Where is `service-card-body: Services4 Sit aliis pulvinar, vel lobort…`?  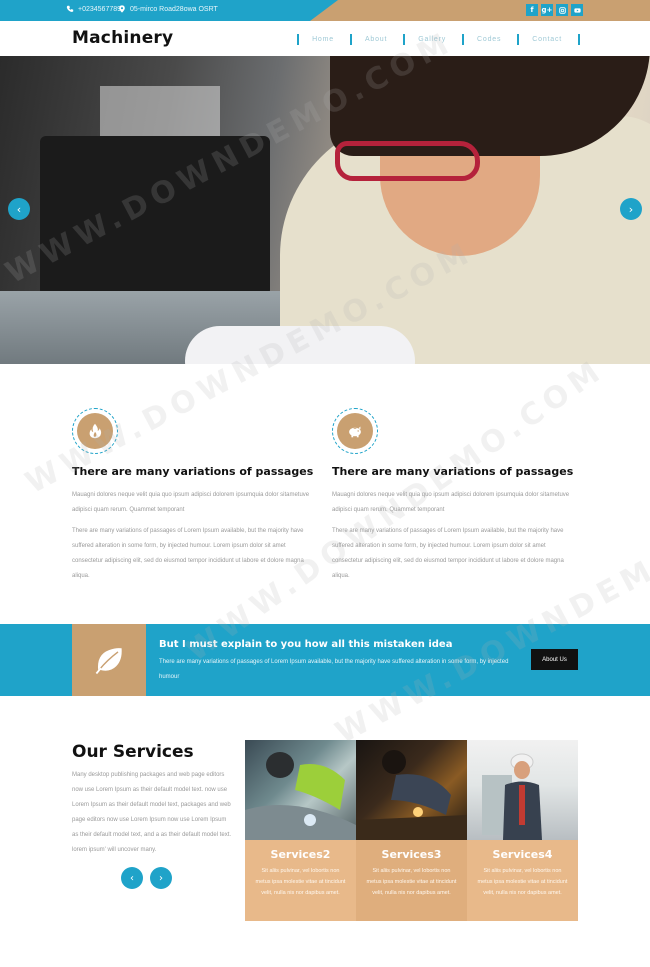
service-card-body: Services4 Sit aliis pulvinar, vel lobort… is located at coordinates (522, 880).